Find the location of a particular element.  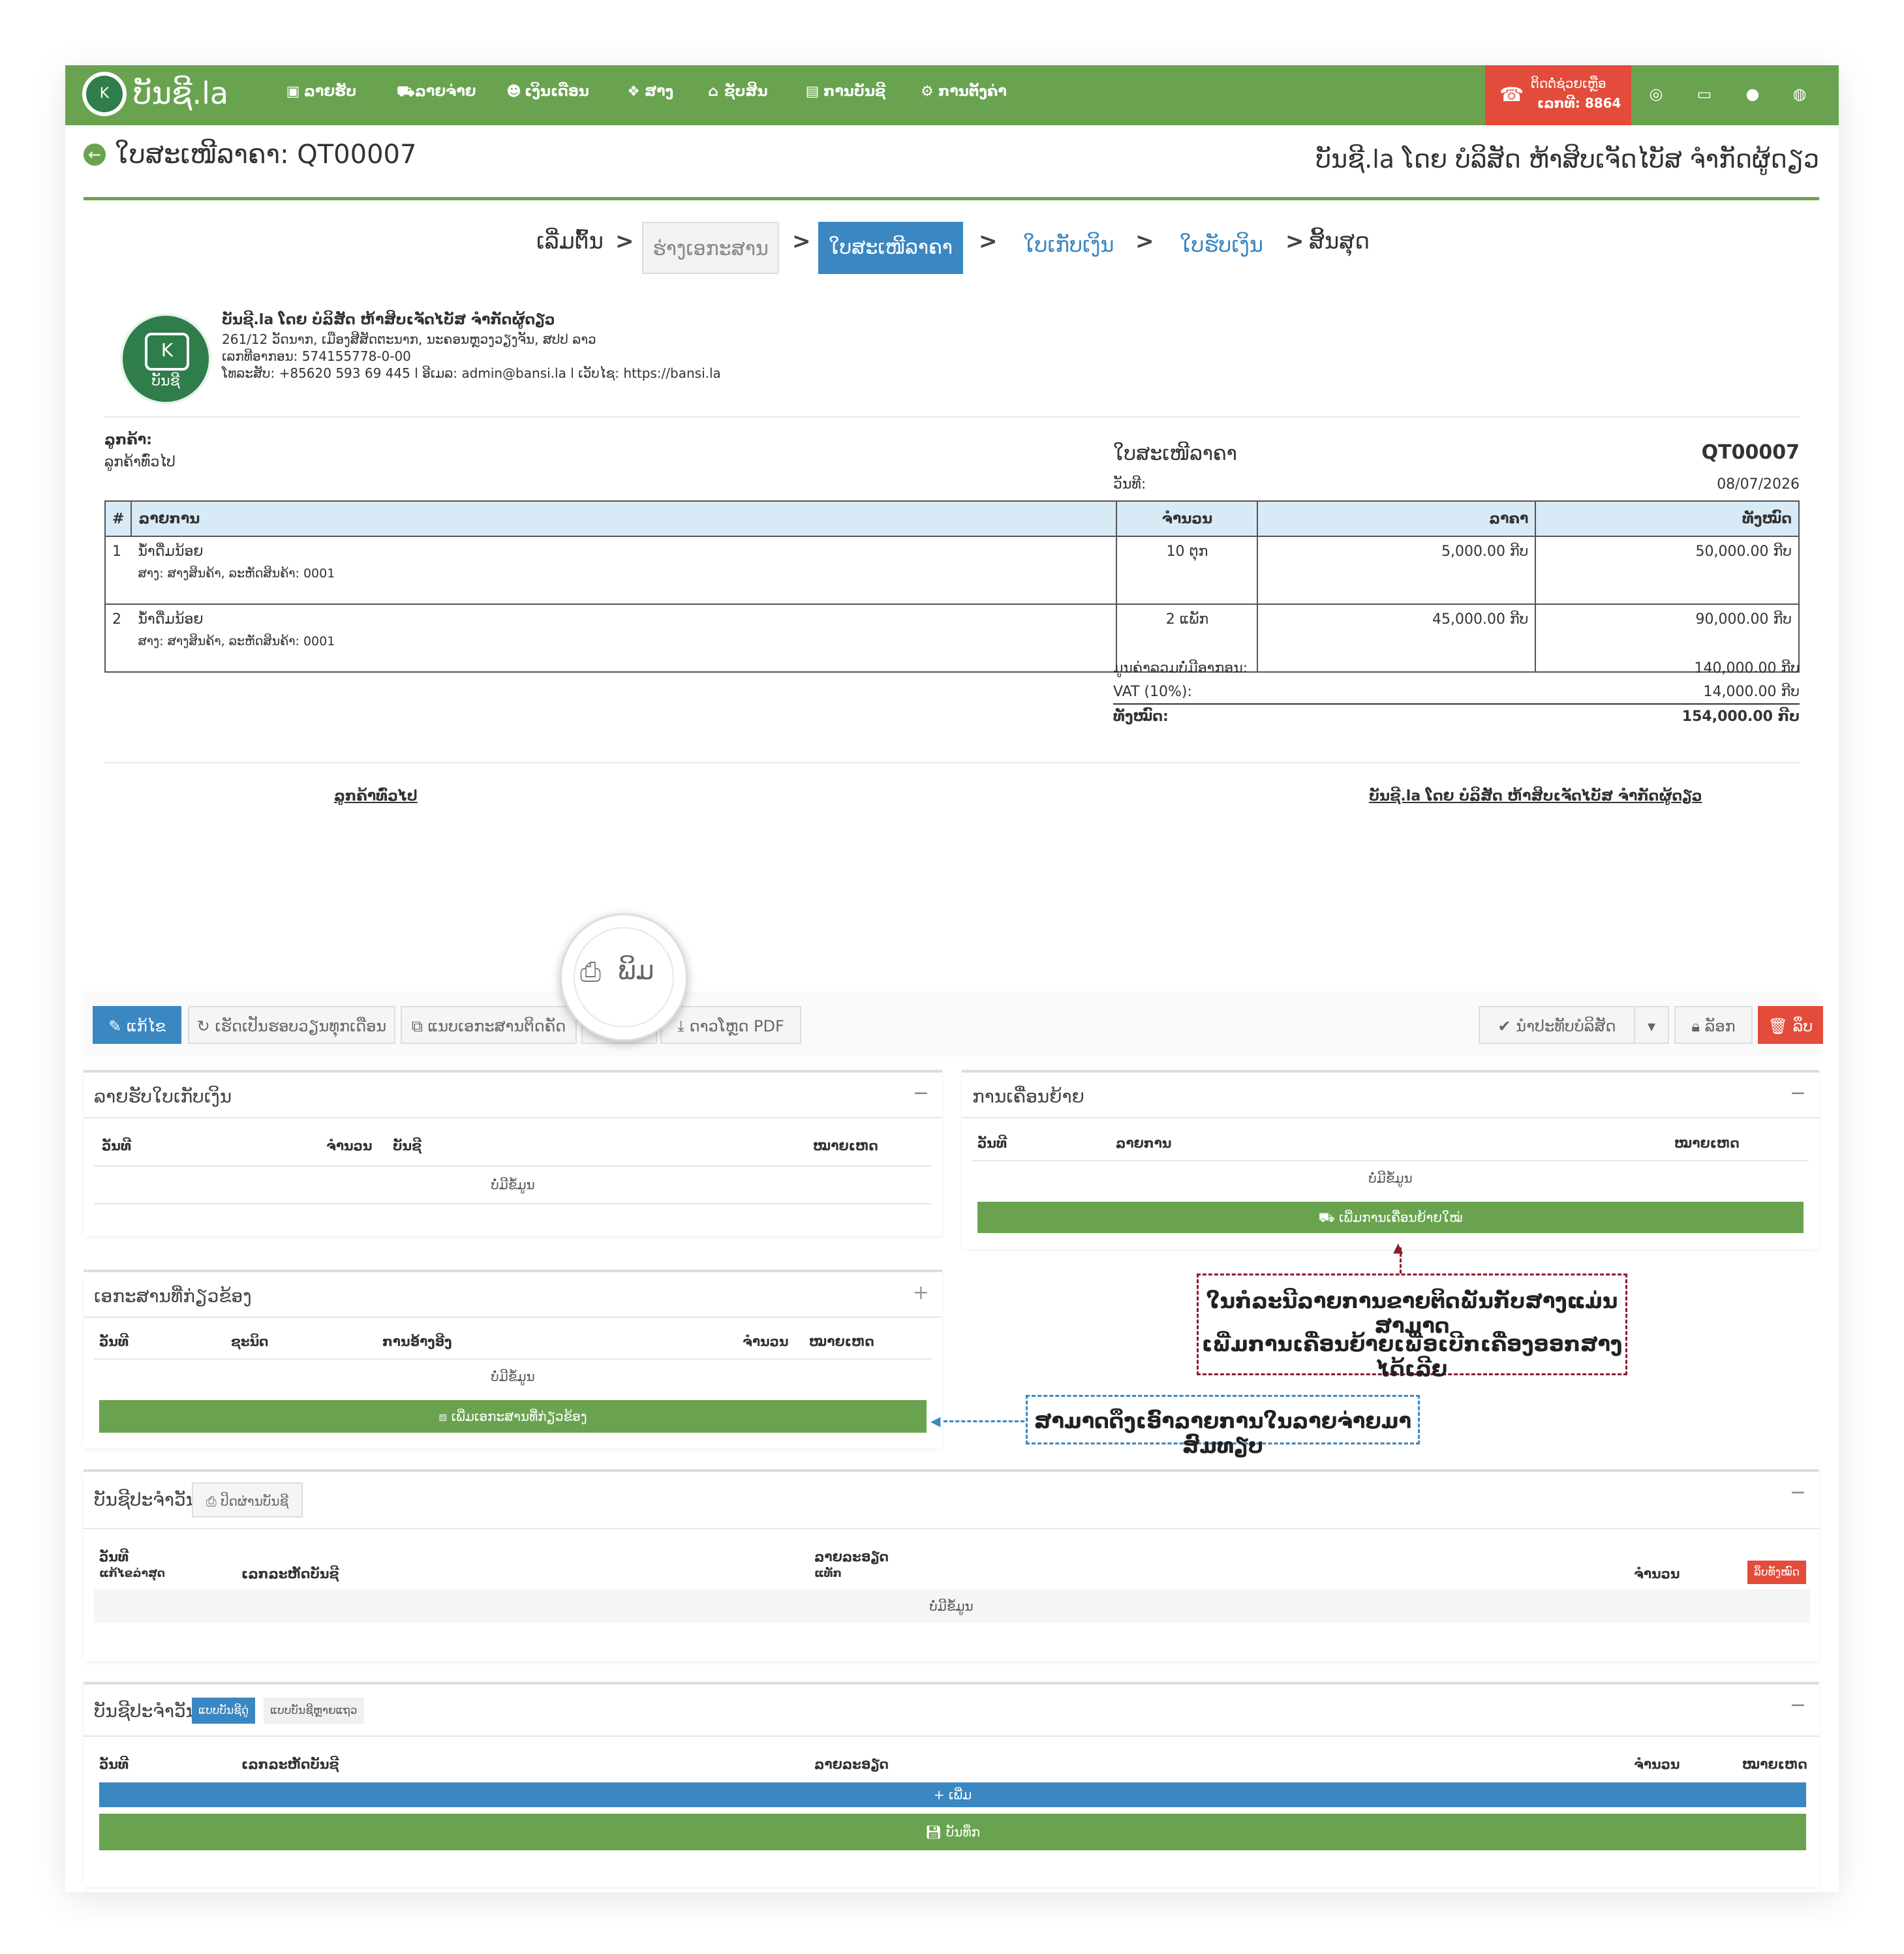

refresh-icon: ↻ is located at coordinates (206, 1026).